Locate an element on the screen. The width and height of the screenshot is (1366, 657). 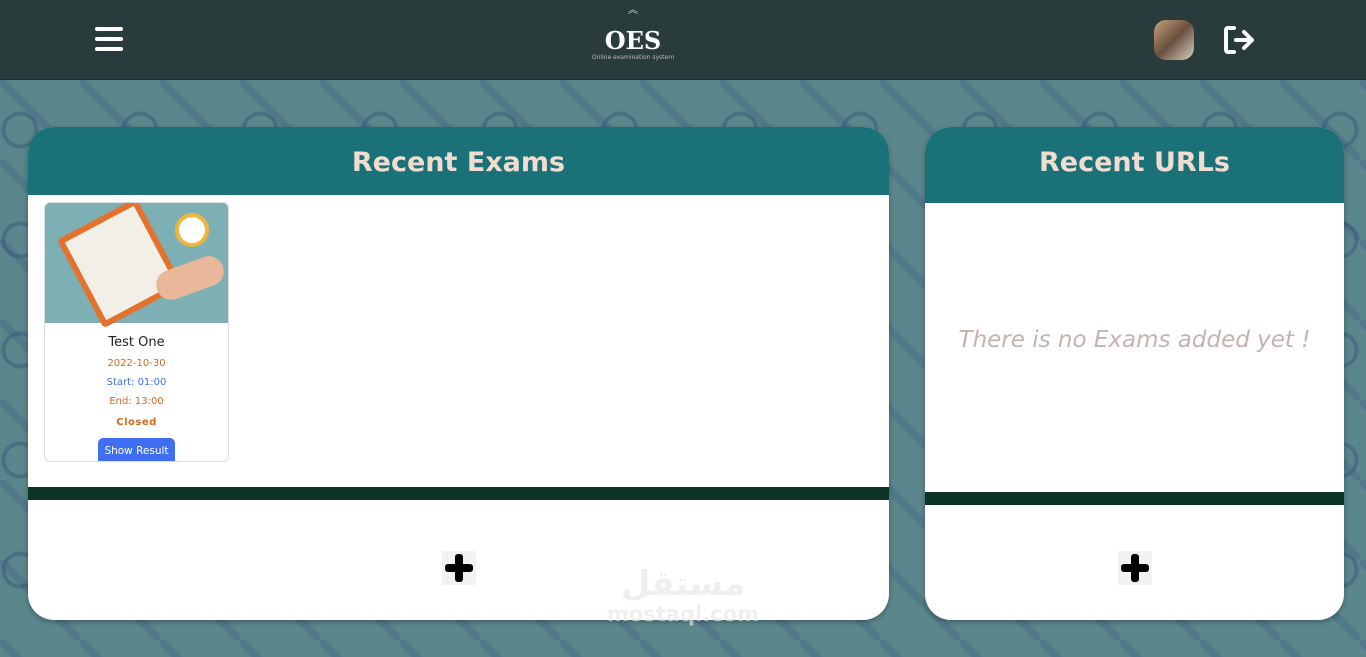
logo: ︽ OES Online examination system is located at coordinates (633, 37).